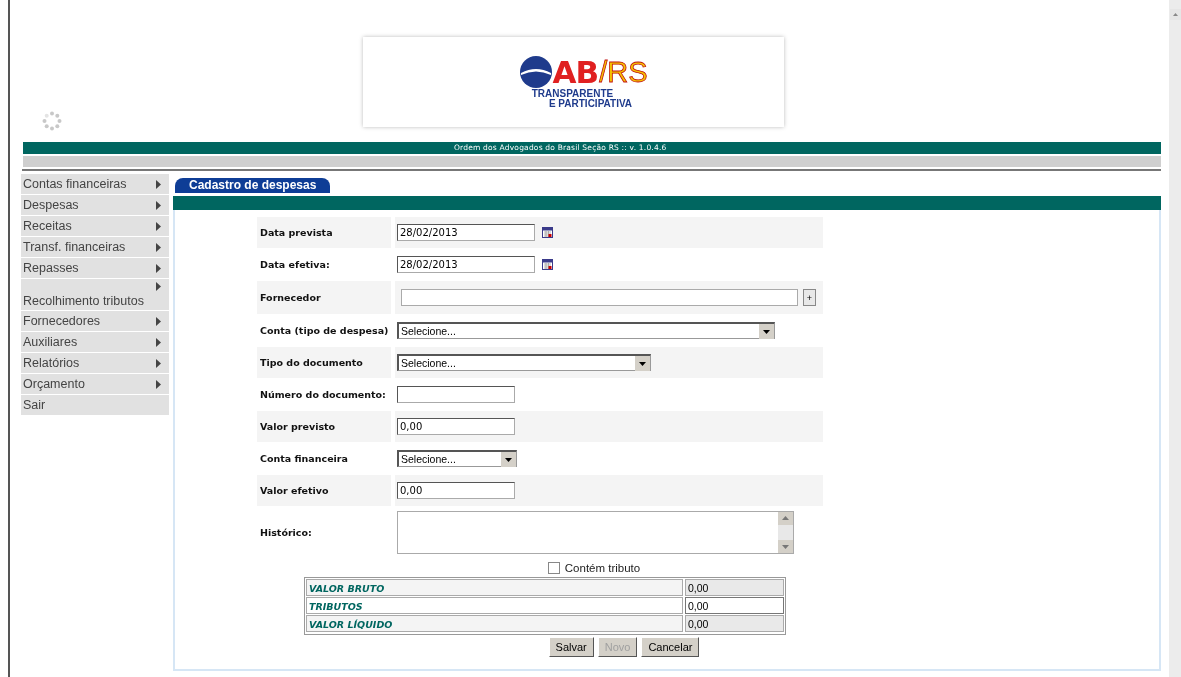 Image resolution: width=1181 pixels, height=677 pixels. What do you see at coordinates (670, 647) in the screenshot?
I see `form-button: Cancelar` at bounding box center [670, 647].